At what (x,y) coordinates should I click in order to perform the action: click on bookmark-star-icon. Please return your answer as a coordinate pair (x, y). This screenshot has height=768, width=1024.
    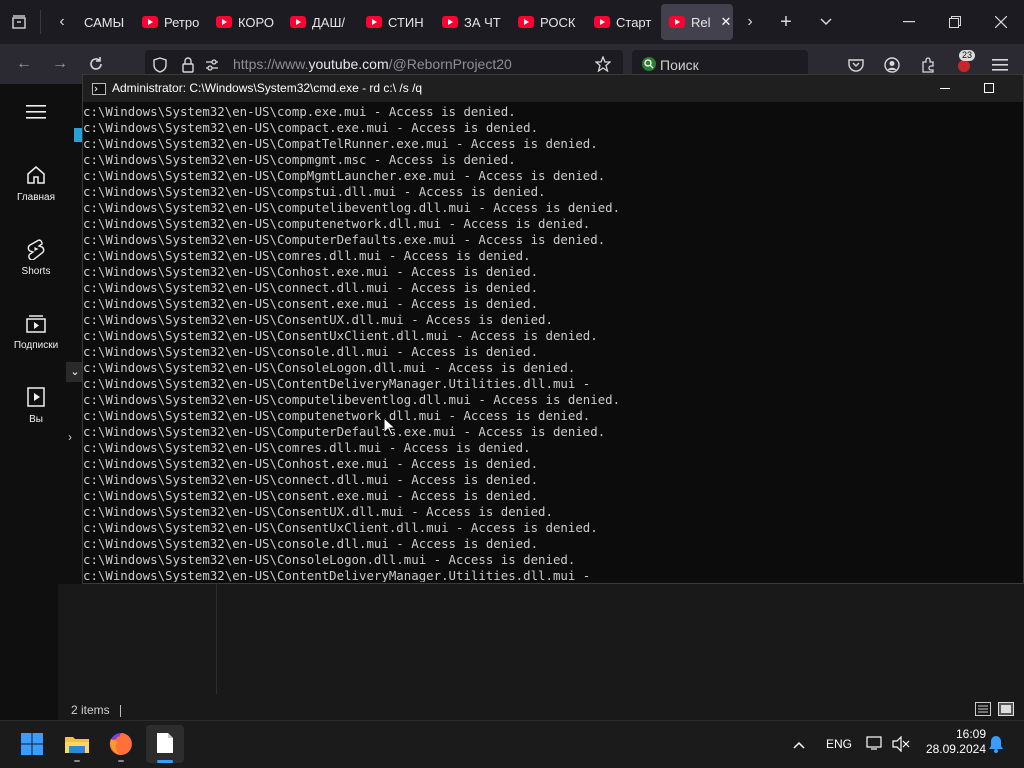
    Looking at the image, I should click on (603, 64).